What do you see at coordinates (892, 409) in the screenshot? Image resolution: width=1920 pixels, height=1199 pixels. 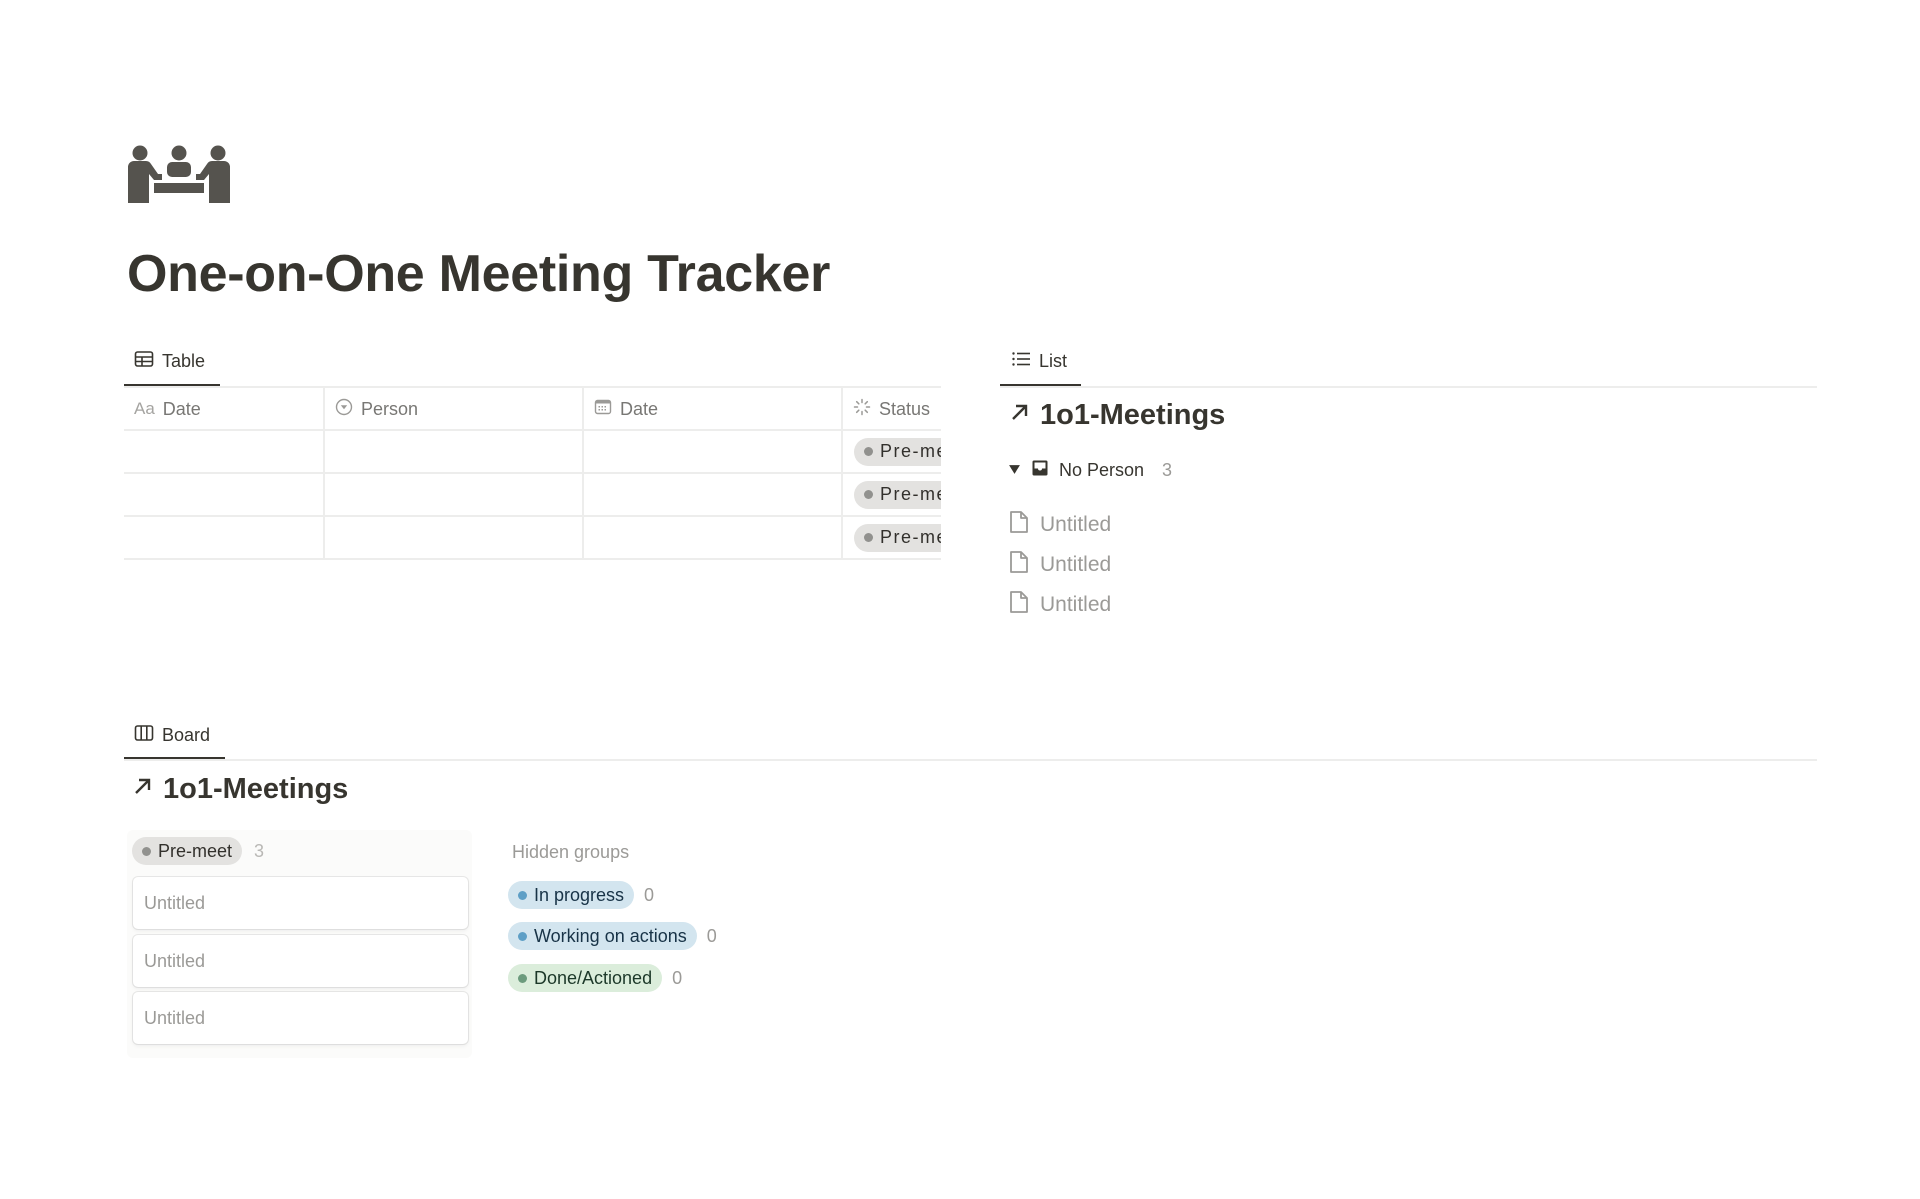 I see `column-header-status: Status` at bounding box center [892, 409].